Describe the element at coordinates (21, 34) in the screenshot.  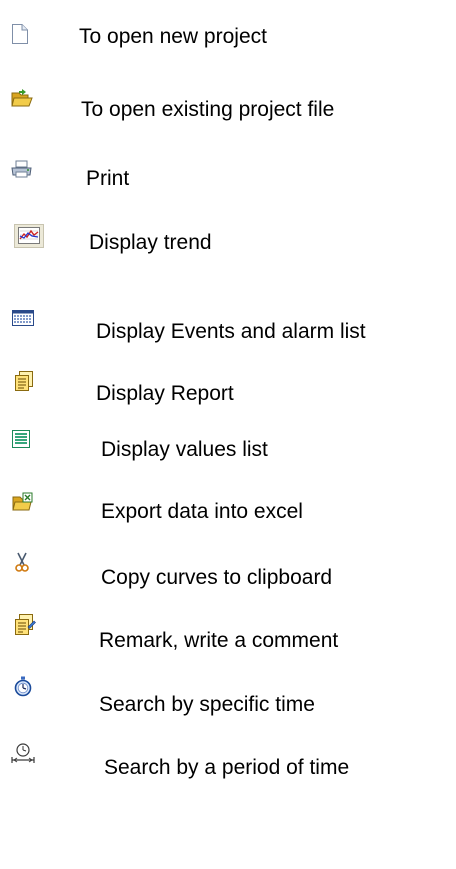
I see `new-document-icon` at that location.